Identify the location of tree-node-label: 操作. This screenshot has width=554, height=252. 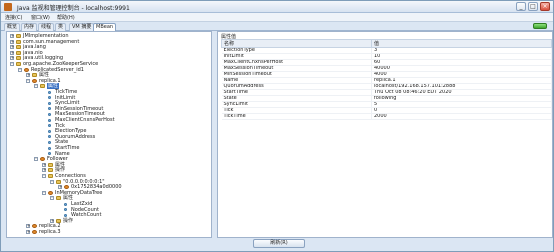
(68, 220).